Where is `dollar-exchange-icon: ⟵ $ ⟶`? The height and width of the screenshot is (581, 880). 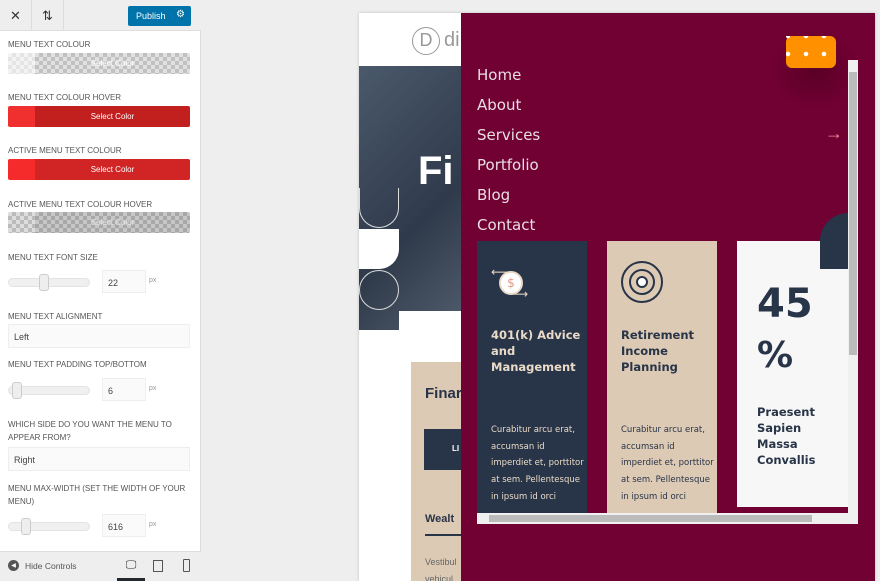
dollar-exchange-icon: ⟵ $ ⟶ is located at coordinates (510, 283).